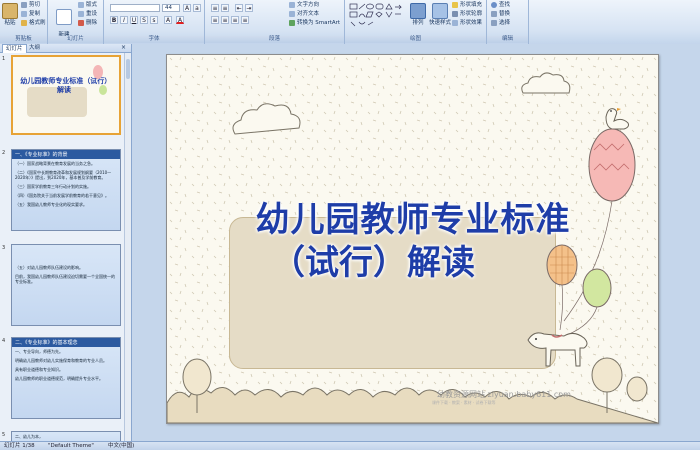 This screenshot has width=700, height=450. I want to click on thumb-line: （五）我国幼儿教师专业化的现实要求。, so click(51, 204).